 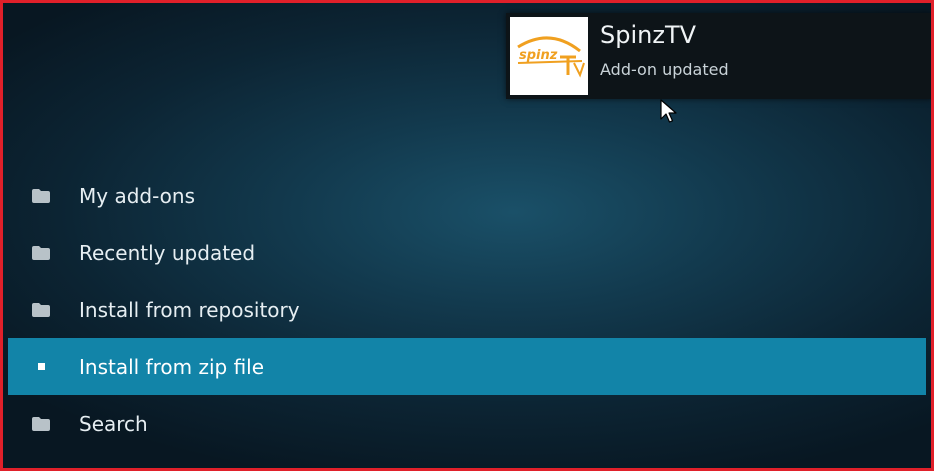 What do you see at coordinates (467, 423) in the screenshot?
I see `menu-item-search: Search` at bounding box center [467, 423].